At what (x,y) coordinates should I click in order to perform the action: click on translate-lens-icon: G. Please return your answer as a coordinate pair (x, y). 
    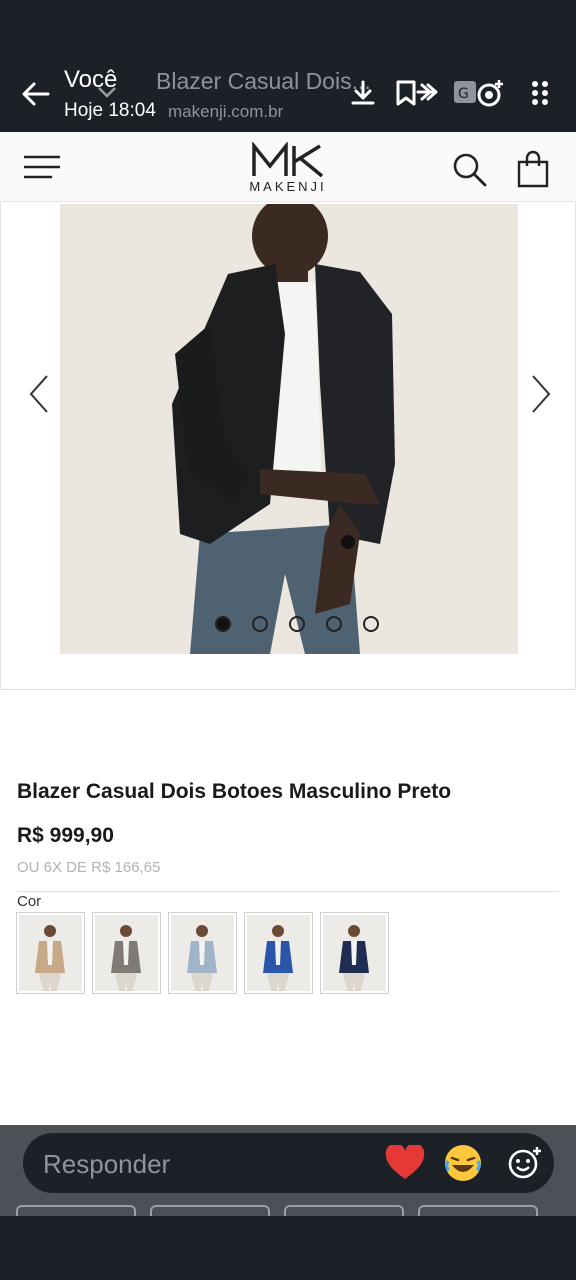
    Looking at the image, I should click on (480, 93).